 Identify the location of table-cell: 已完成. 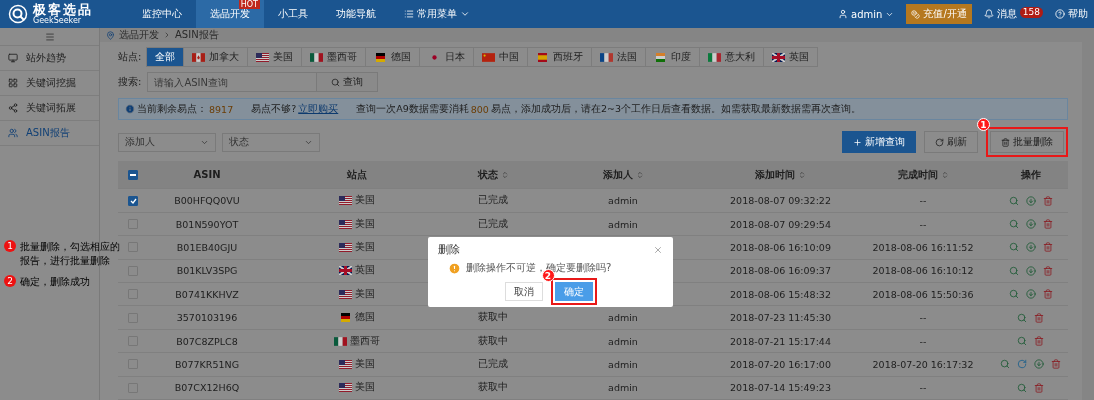
(493, 201).